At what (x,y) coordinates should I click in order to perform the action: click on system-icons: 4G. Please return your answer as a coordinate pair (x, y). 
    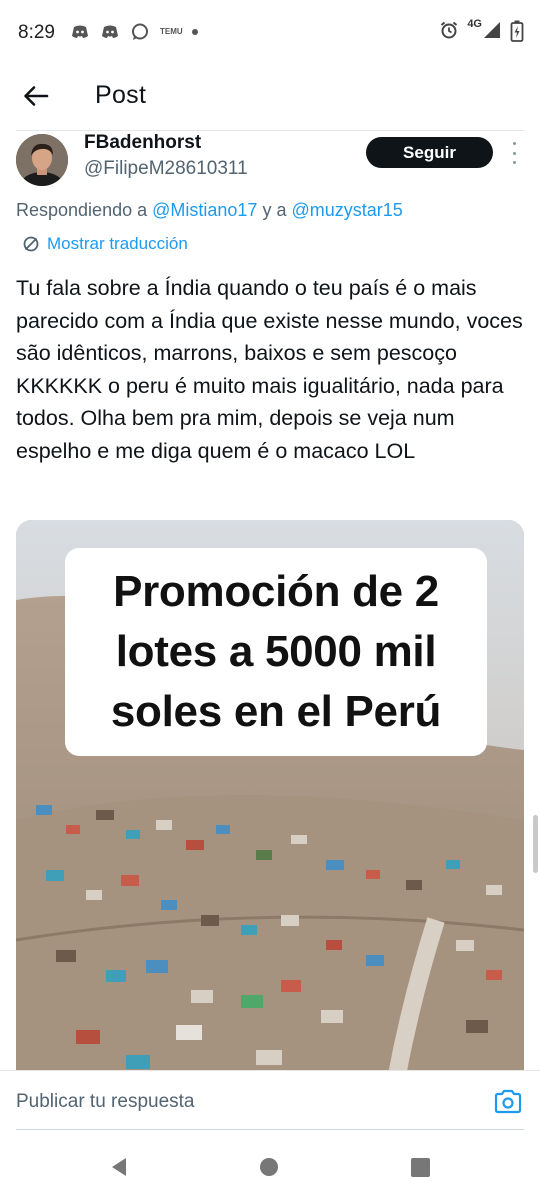
    Looking at the image, I should click on (481, 30).